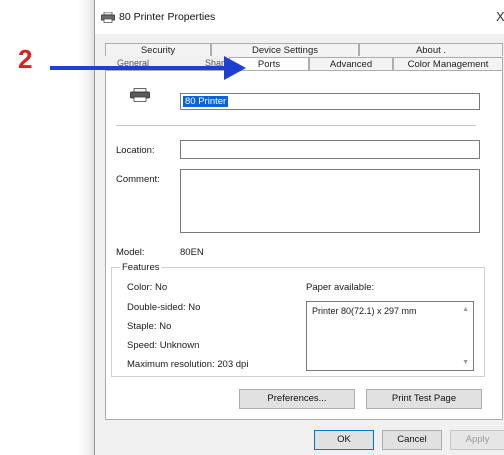  Describe the element at coordinates (163, 345) in the screenshot. I see `feature-speed: Speed: Unknown` at that location.